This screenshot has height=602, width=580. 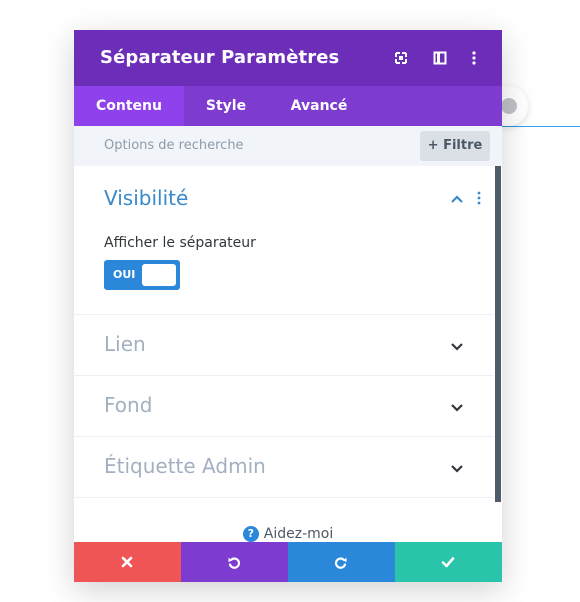 What do you see at coordinates (220, 57) in the screenshot?
I see `modal-title: Séparateur Paramètres` at bounding box center [220, 57].